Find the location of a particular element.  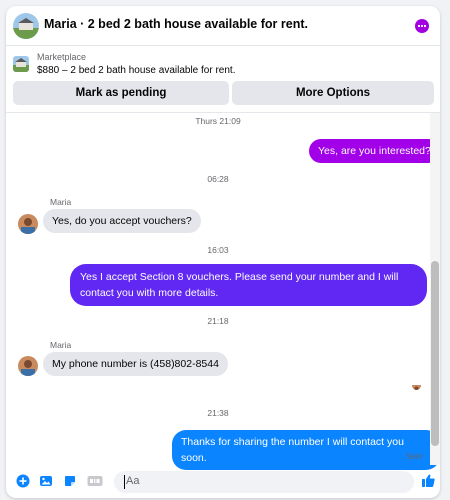

delivery-status: Sent is located at coordinates (414, 456).